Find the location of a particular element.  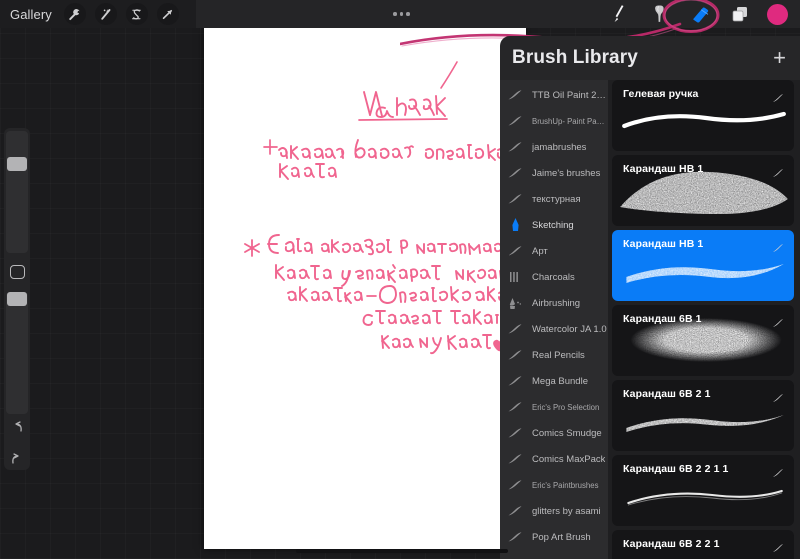

brush-set-label: Sketching is located at coordinates (553, 225).